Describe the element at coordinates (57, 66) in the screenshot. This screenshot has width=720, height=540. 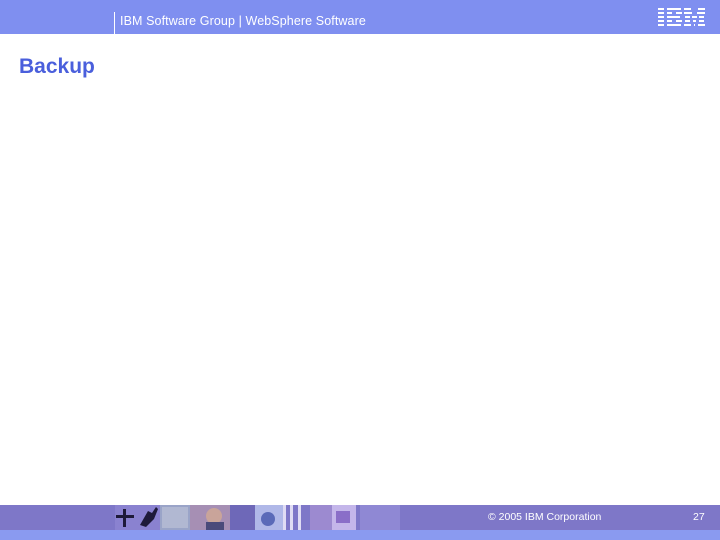
I see `slide-title: Backup` at that location.